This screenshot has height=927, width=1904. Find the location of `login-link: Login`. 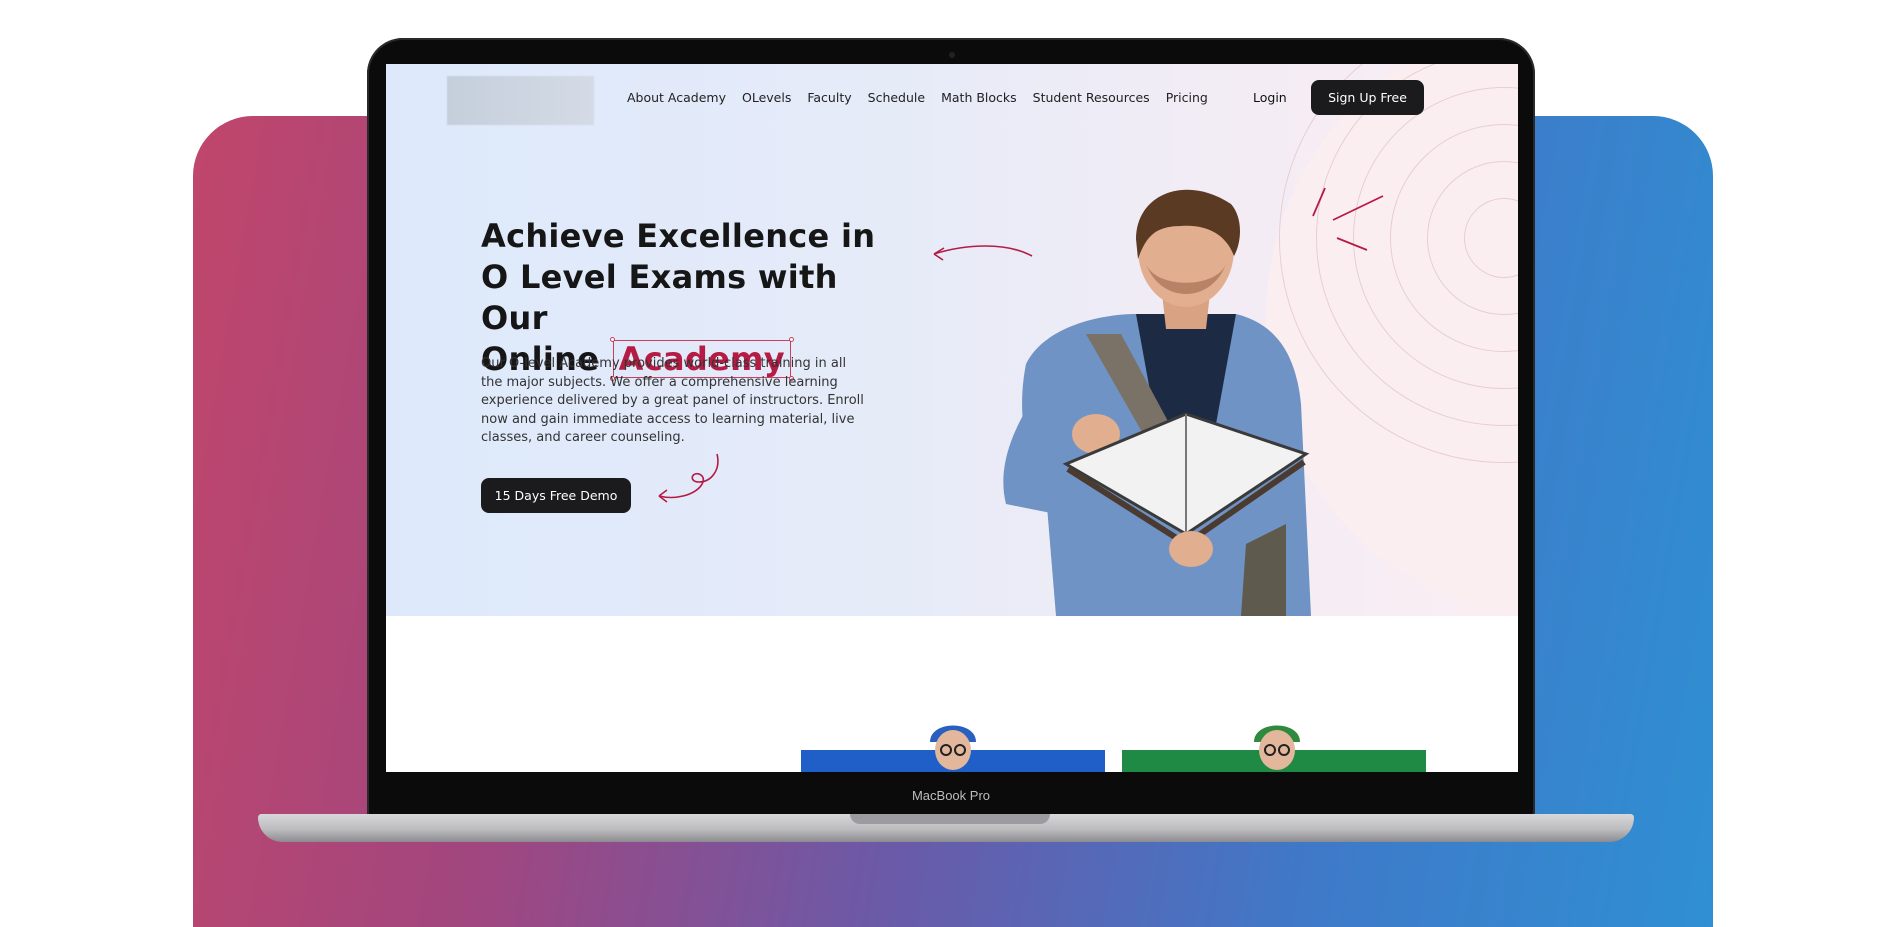

login-link: Login is located at coordinates (1270, 97).